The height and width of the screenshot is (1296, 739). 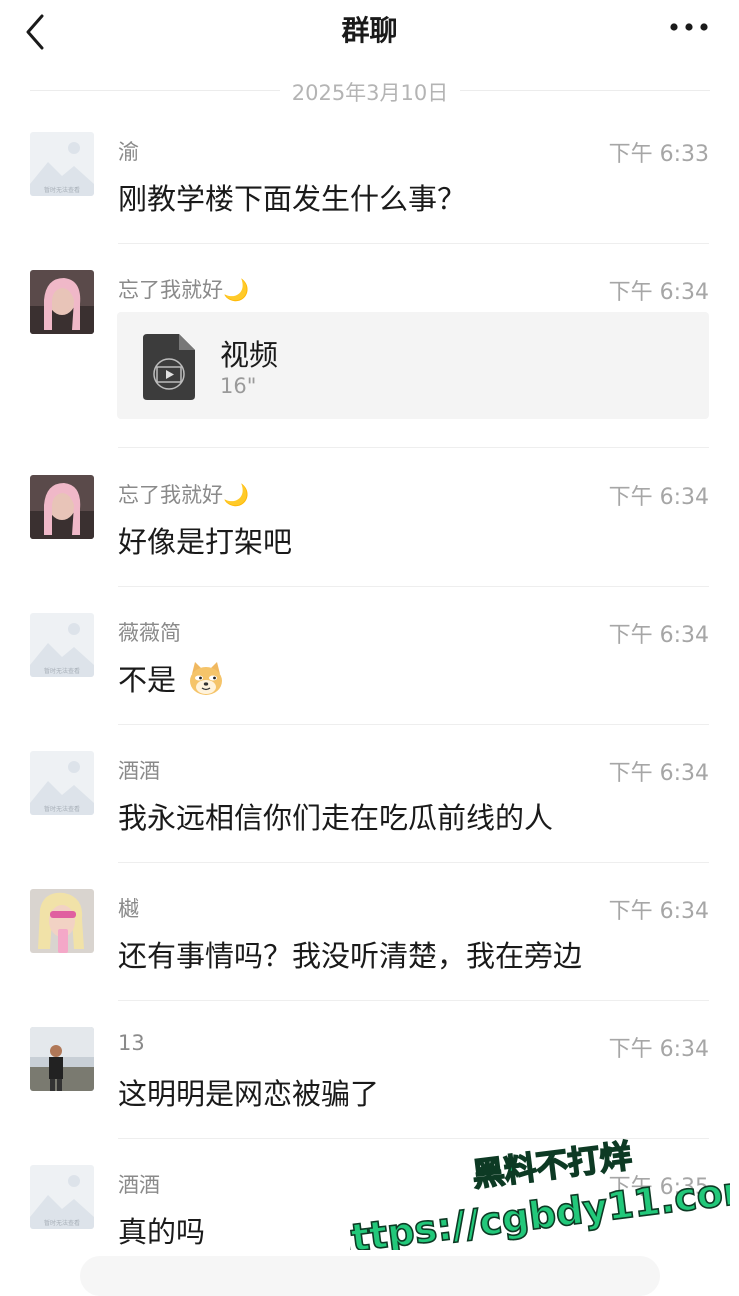 I want to click on date-divider: 2025年3月10日, so click(x=370, y=91).